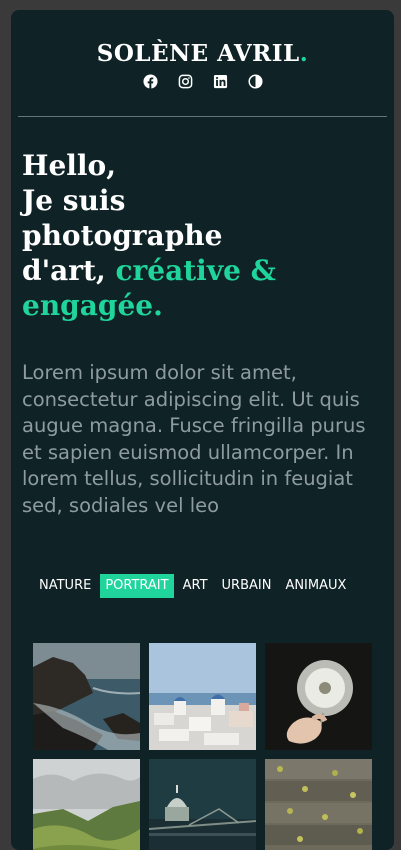  What do you see at coordinates (202, 116) in the screenshot?
I see `header-divider` at bounding box center [202, 116].